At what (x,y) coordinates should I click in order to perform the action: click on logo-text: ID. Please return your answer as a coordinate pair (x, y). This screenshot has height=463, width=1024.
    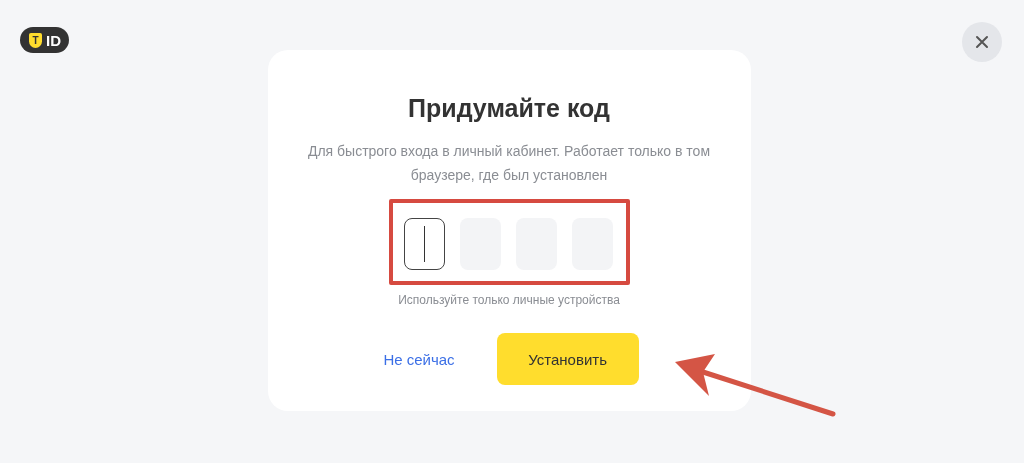
    Looking at the image, I should click on (53, 40).